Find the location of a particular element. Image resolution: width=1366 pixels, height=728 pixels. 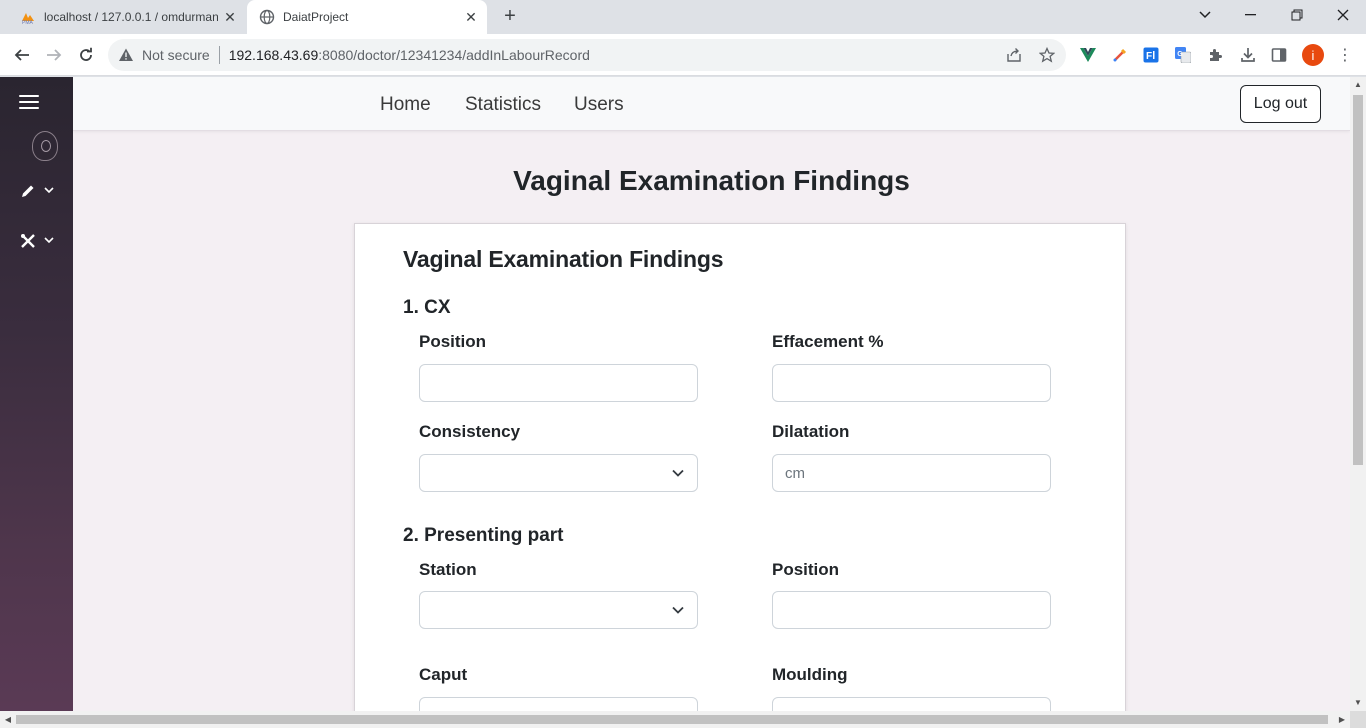

field-label-position: Position is located at coordinates (453, 341).